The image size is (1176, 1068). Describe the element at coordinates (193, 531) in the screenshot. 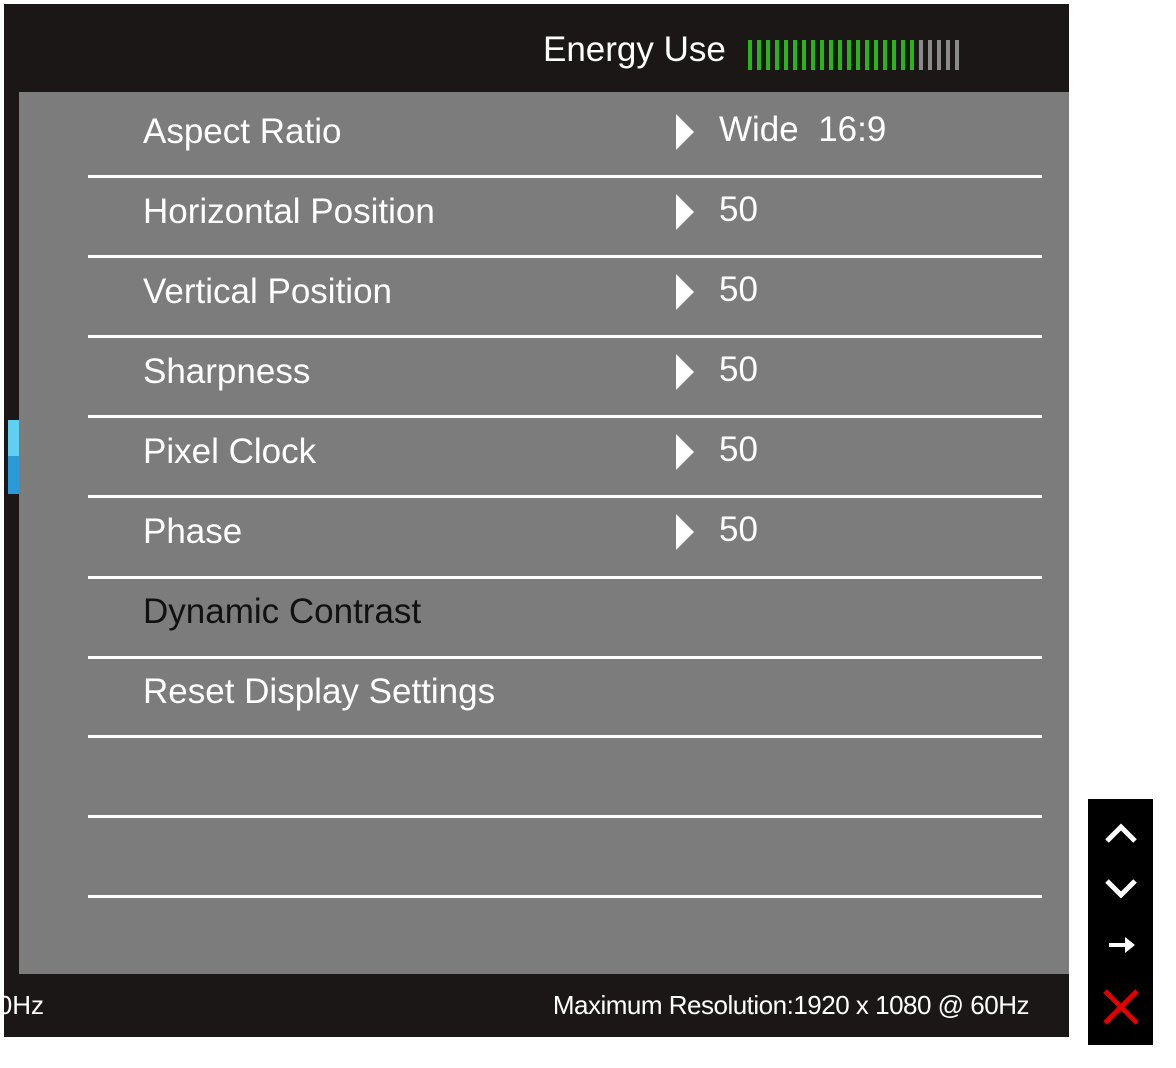

I see `menu-item-label: Phase` at that location.